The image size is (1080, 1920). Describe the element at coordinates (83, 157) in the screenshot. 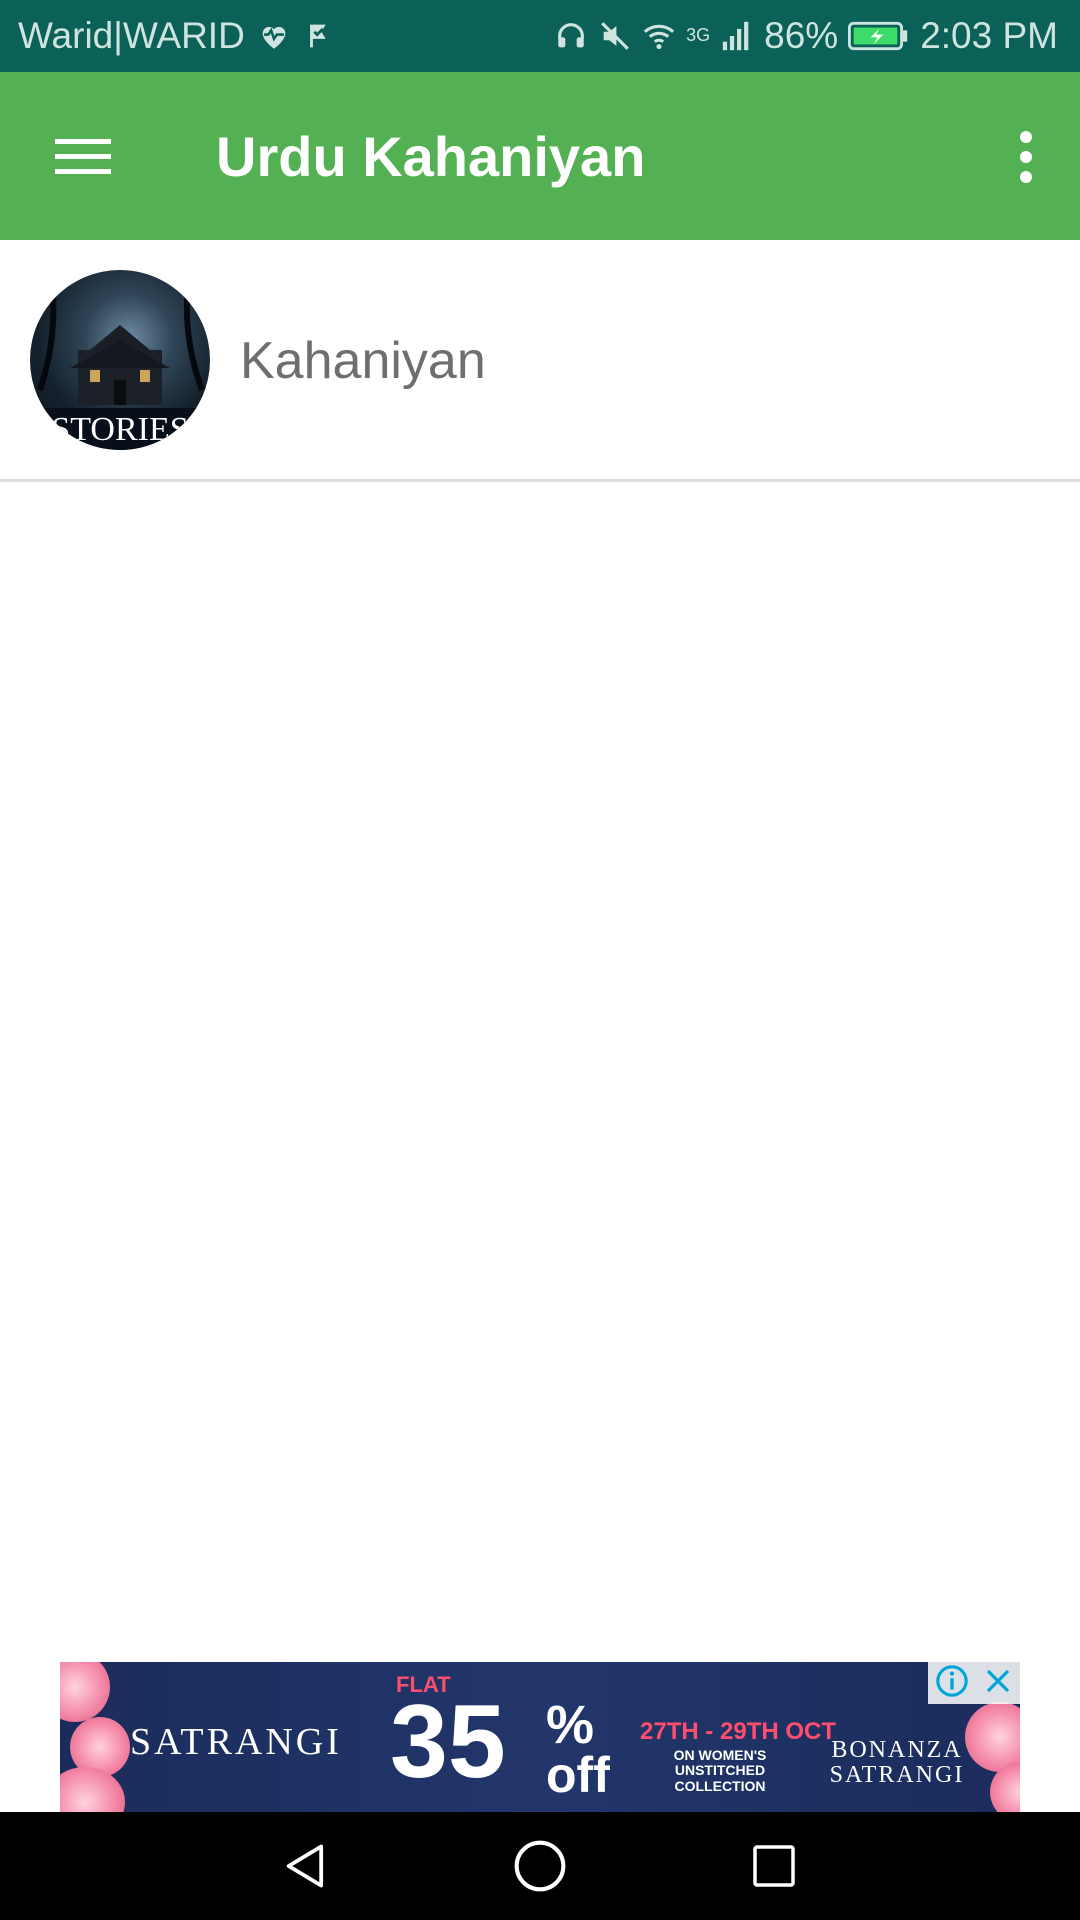

I see `hamburger-menu-icon` at that location.